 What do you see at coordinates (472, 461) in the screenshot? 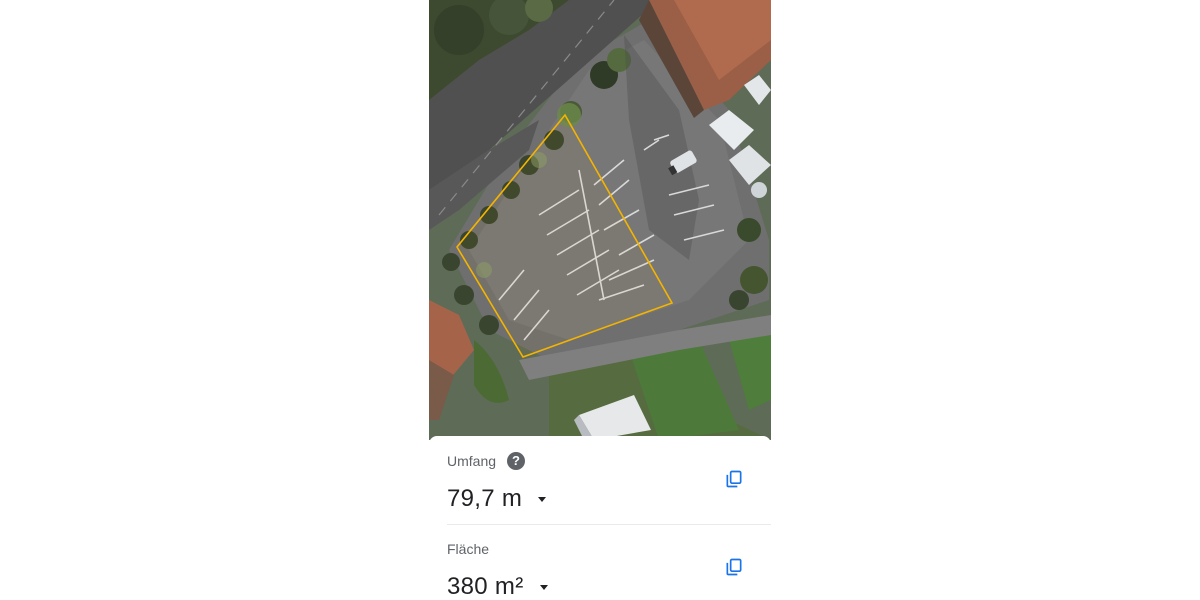
I see `perimeter-label: Umfang` at bounding box center [472, 461].